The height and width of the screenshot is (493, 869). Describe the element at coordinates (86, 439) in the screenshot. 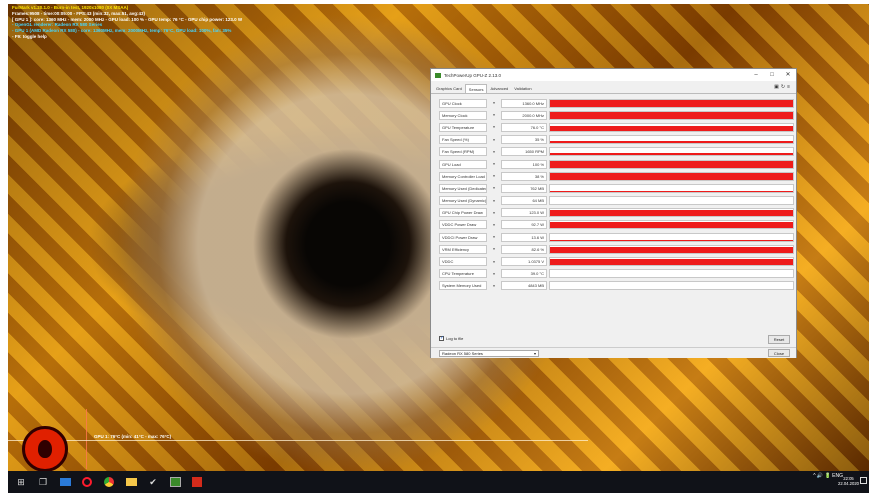

I see `temperature-graph-marker` at that location.